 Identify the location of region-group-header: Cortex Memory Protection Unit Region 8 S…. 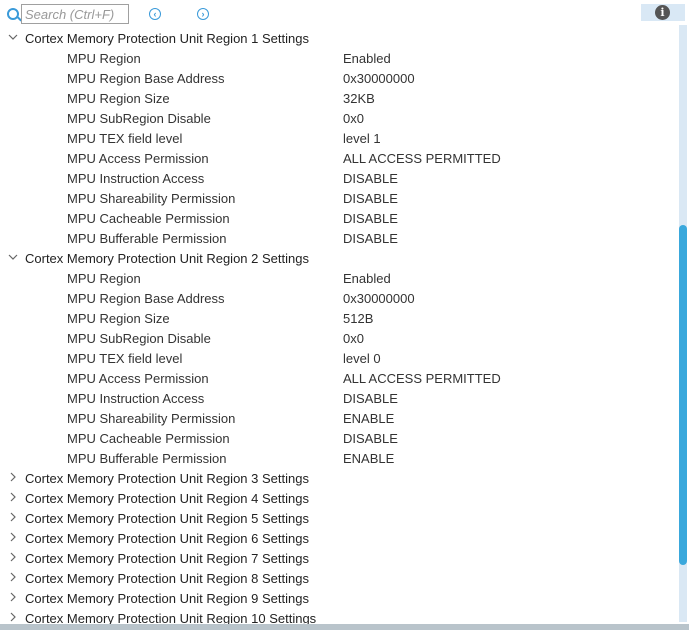
(338, 579).